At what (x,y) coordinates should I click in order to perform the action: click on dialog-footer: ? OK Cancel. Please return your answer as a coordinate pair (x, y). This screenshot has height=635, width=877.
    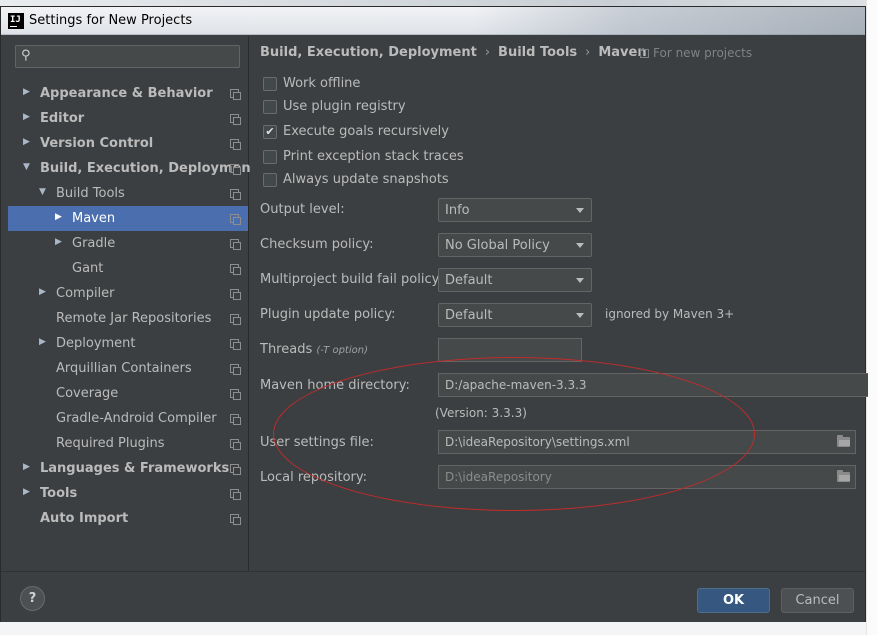
    Looking at the image, I should click on (433, 596).